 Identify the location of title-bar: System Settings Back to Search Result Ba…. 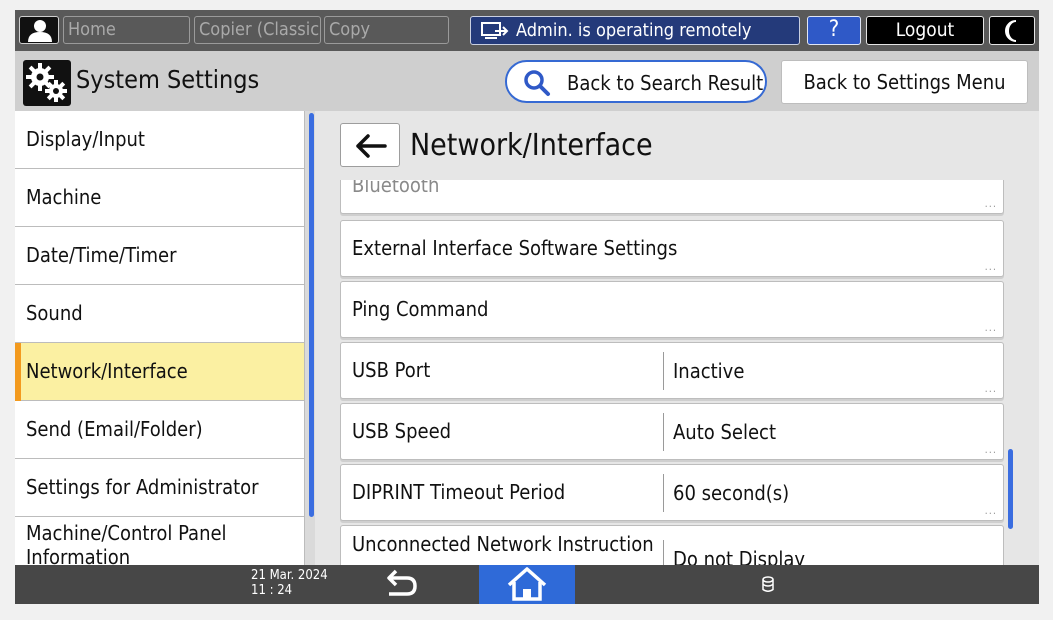
(527, 81).